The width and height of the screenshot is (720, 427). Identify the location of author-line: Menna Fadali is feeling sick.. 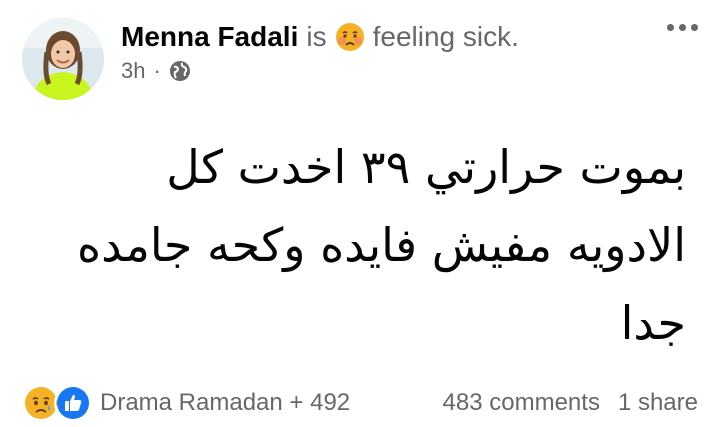
(320, 37).